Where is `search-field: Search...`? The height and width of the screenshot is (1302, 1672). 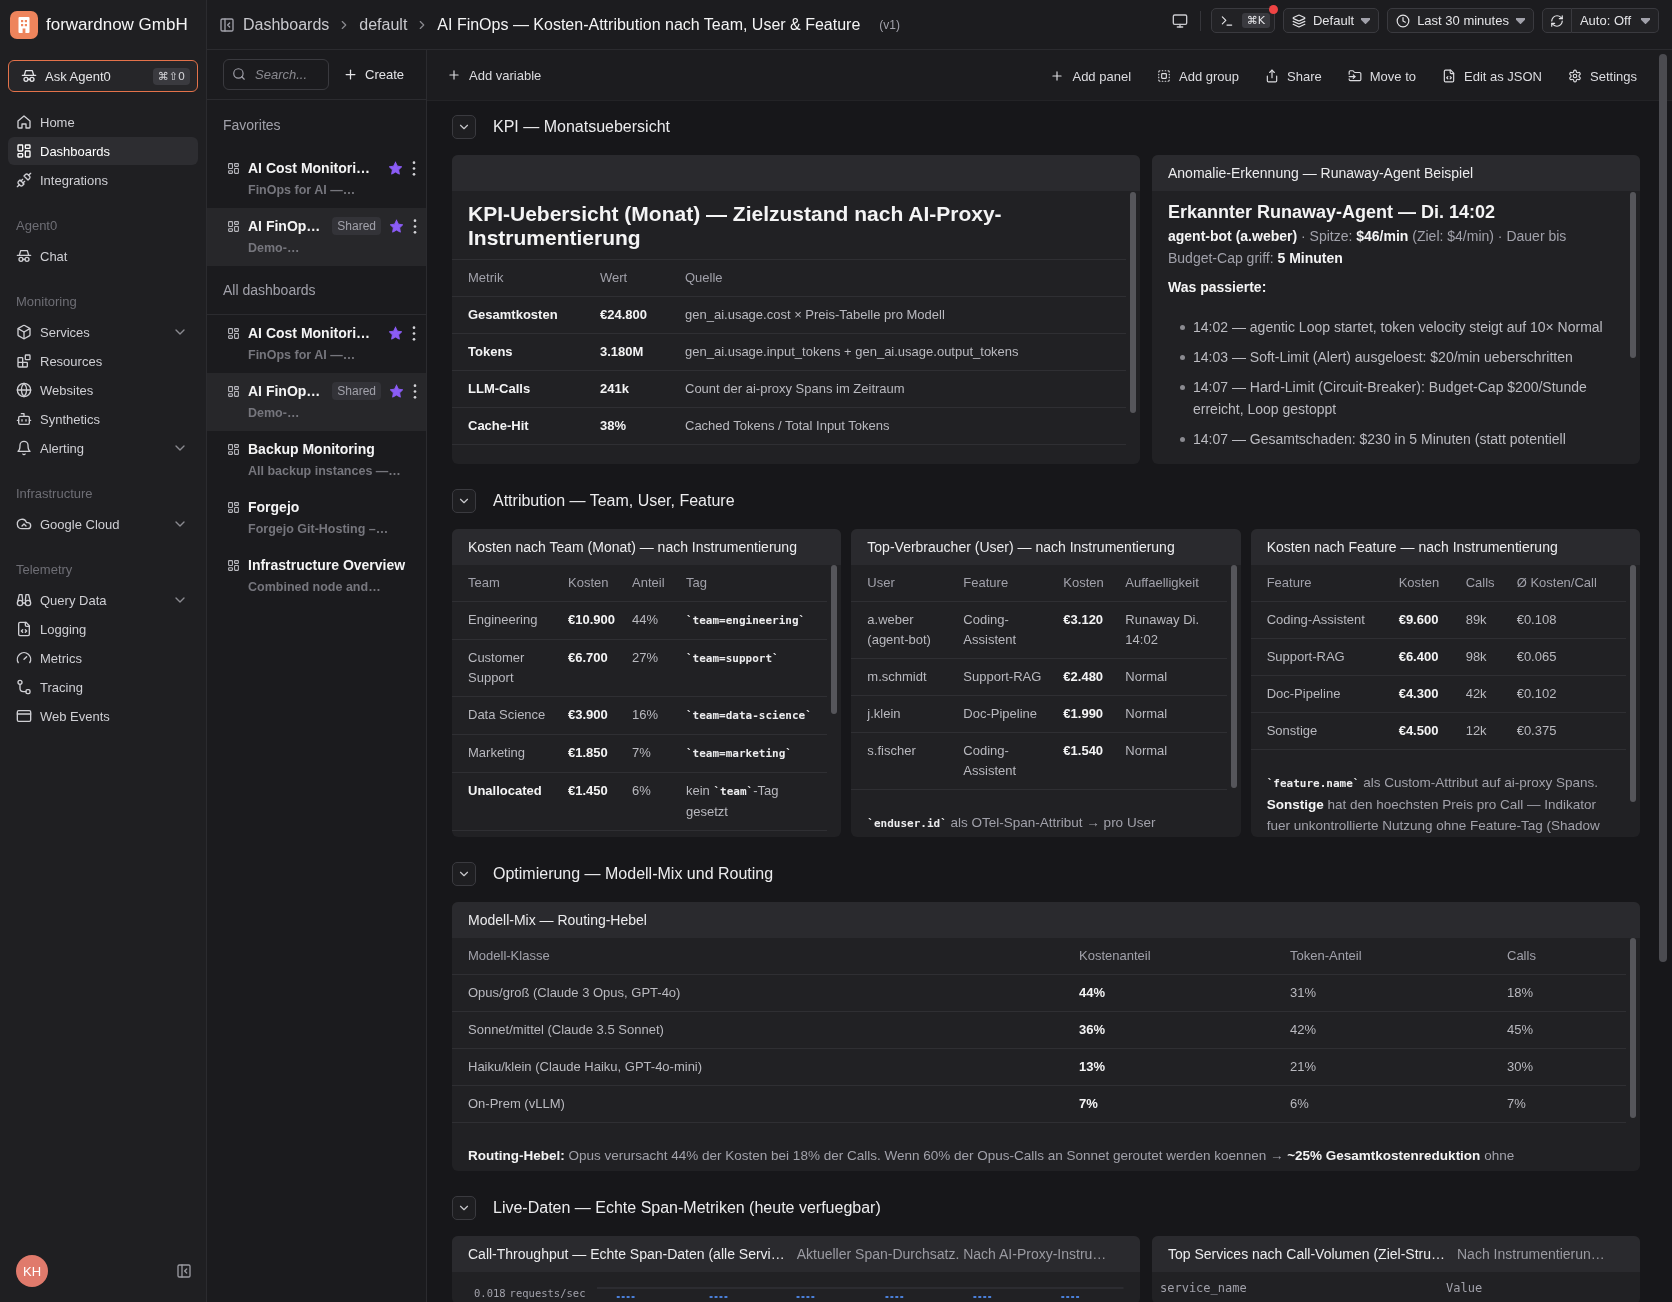
search-field: Search... is located at coordinates (276, 74).